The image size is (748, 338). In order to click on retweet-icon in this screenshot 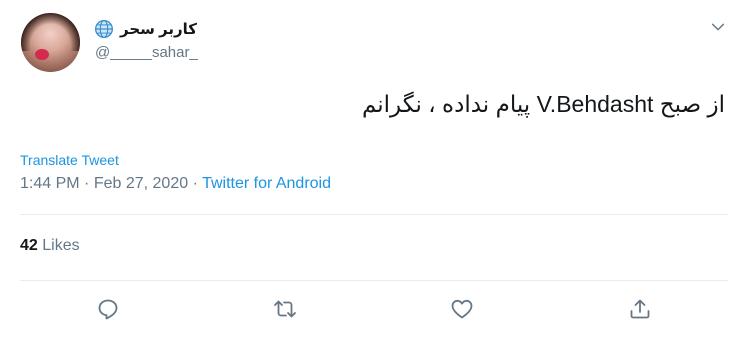, I will do `click(285, 309)`.